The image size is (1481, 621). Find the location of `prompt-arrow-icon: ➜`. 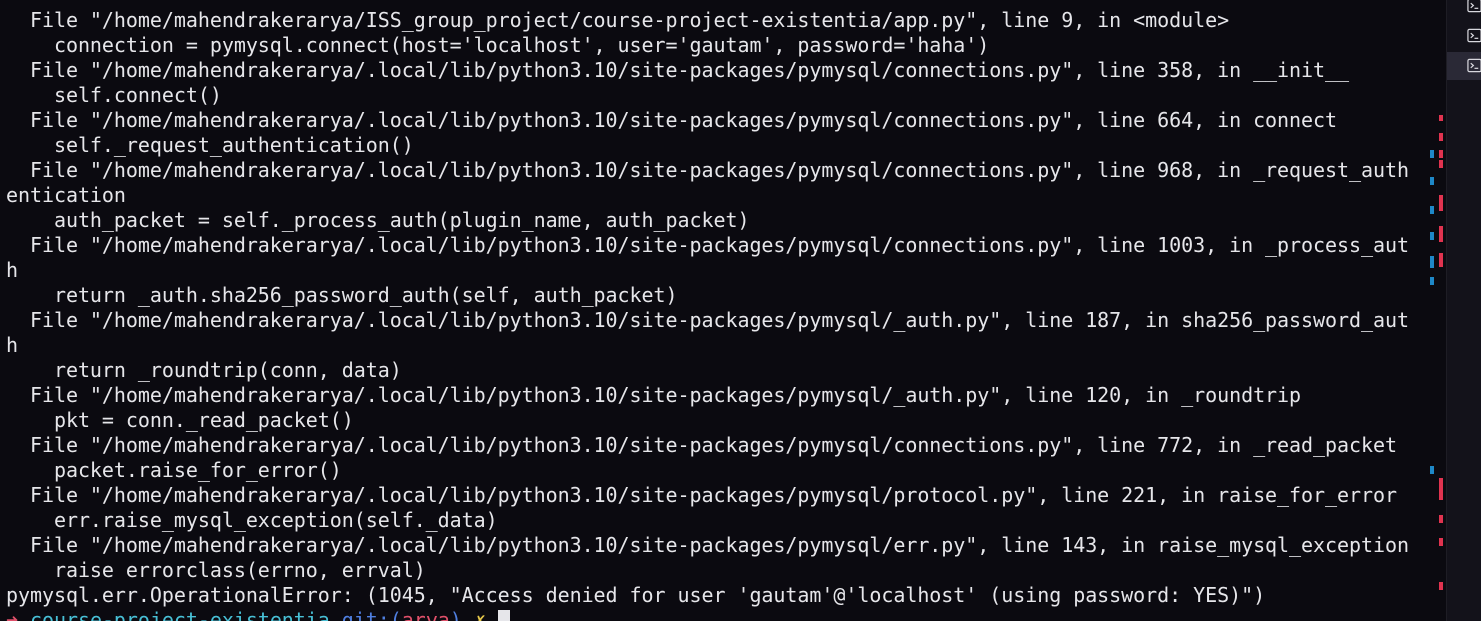

prompt-arrow-icon: ➜ is located at coordinates (12, 614).